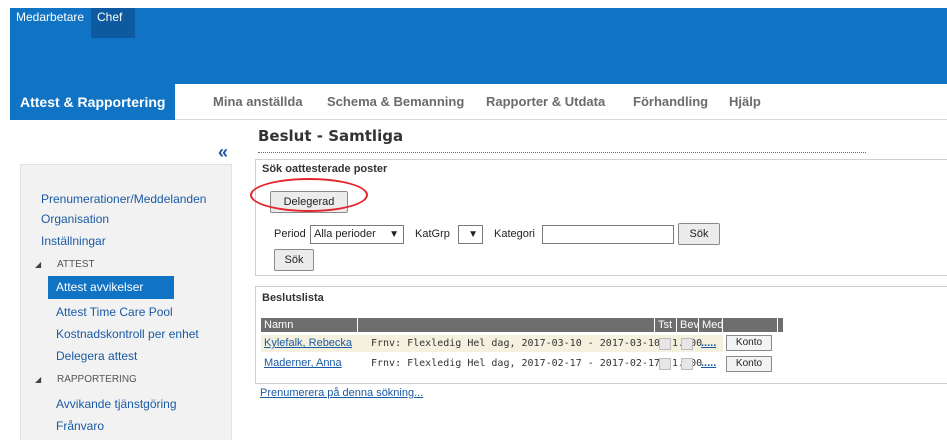 This screenshot has width=947, height=440. Describe the element at coordinates (97, 379) in the screenshot. I see `section-title: RAPPORTERING` at that location.